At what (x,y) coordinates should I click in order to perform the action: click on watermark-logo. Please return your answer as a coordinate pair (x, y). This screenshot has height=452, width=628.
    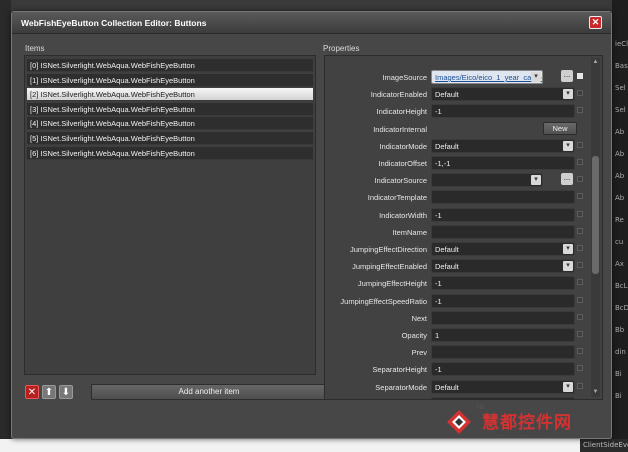
    Looking at the image, I should click on (459, 422).